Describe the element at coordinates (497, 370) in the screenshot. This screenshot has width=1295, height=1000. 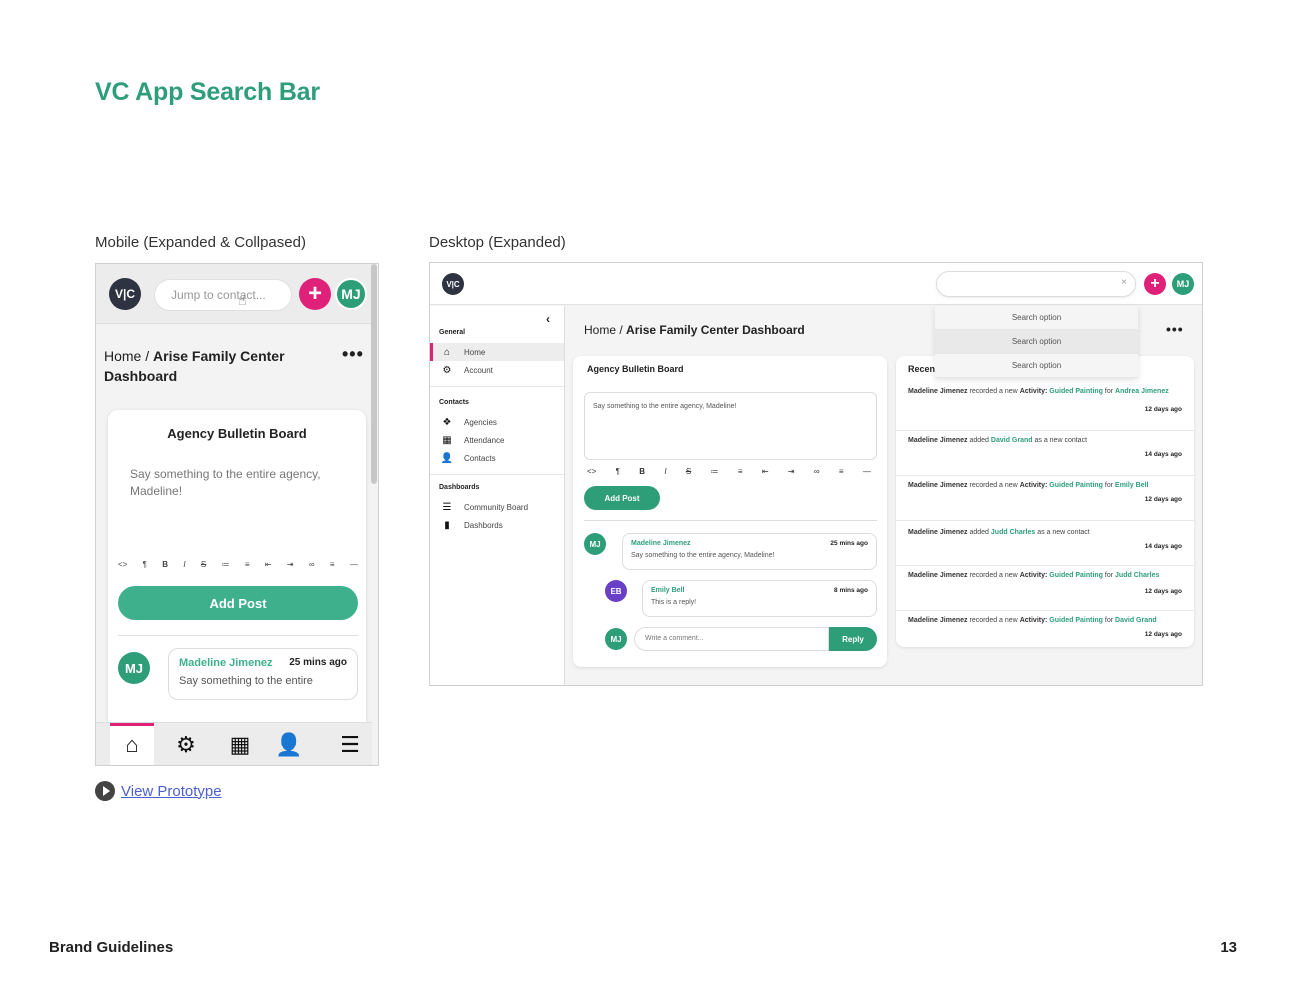
I see `sidebar-item-account: ⚙ Account` at that location.